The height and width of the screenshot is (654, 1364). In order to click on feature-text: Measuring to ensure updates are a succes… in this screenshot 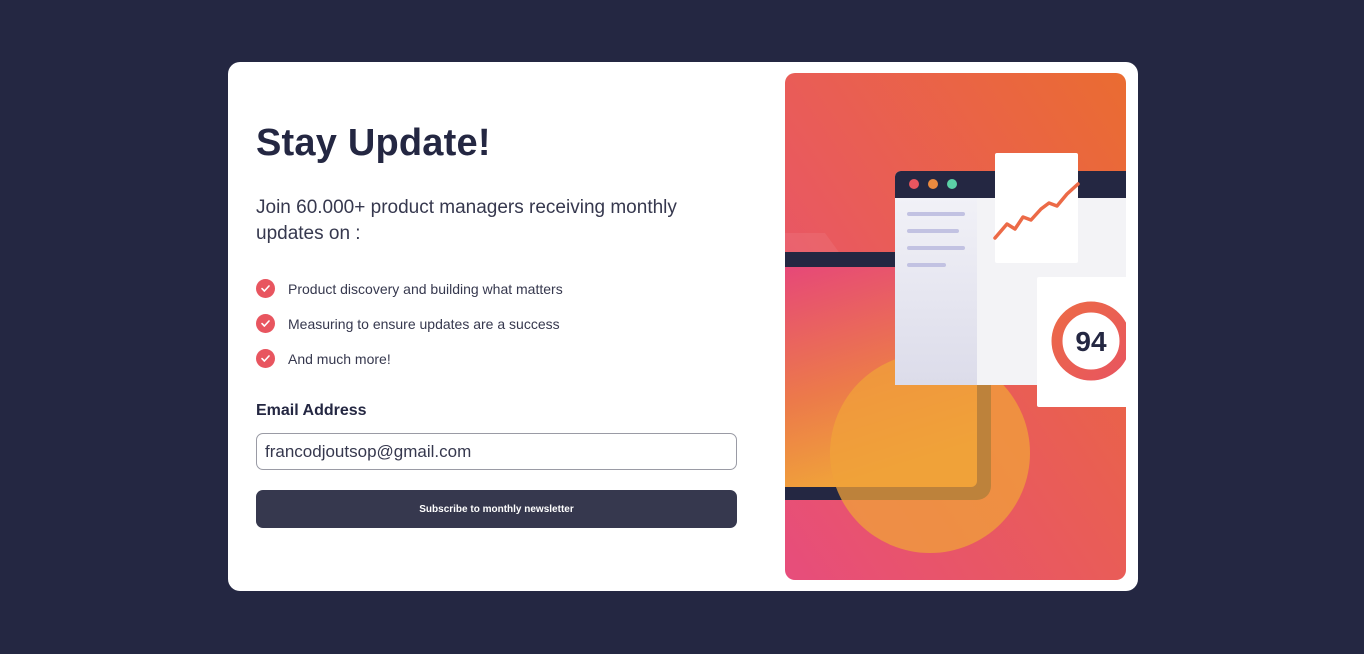, I will do `click(424, 324)`.